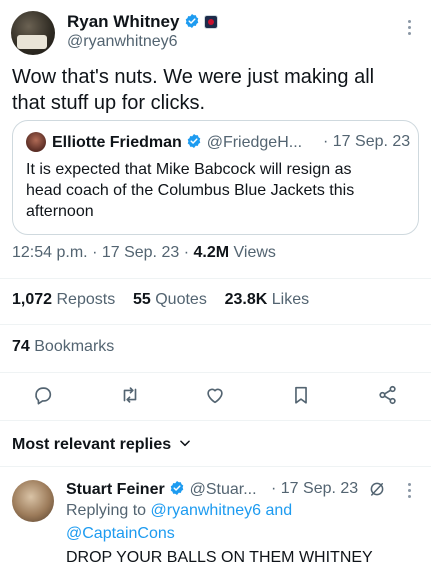 The height and width of the screenshot is (575, 431). What do you see at coordinates (36, 142) in the screenshot?
I see `quoted-author-avatar` at bounding box center [36, 142].